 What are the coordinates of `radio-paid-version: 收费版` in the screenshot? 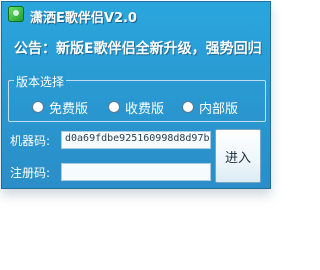 It's located at (136, 108).